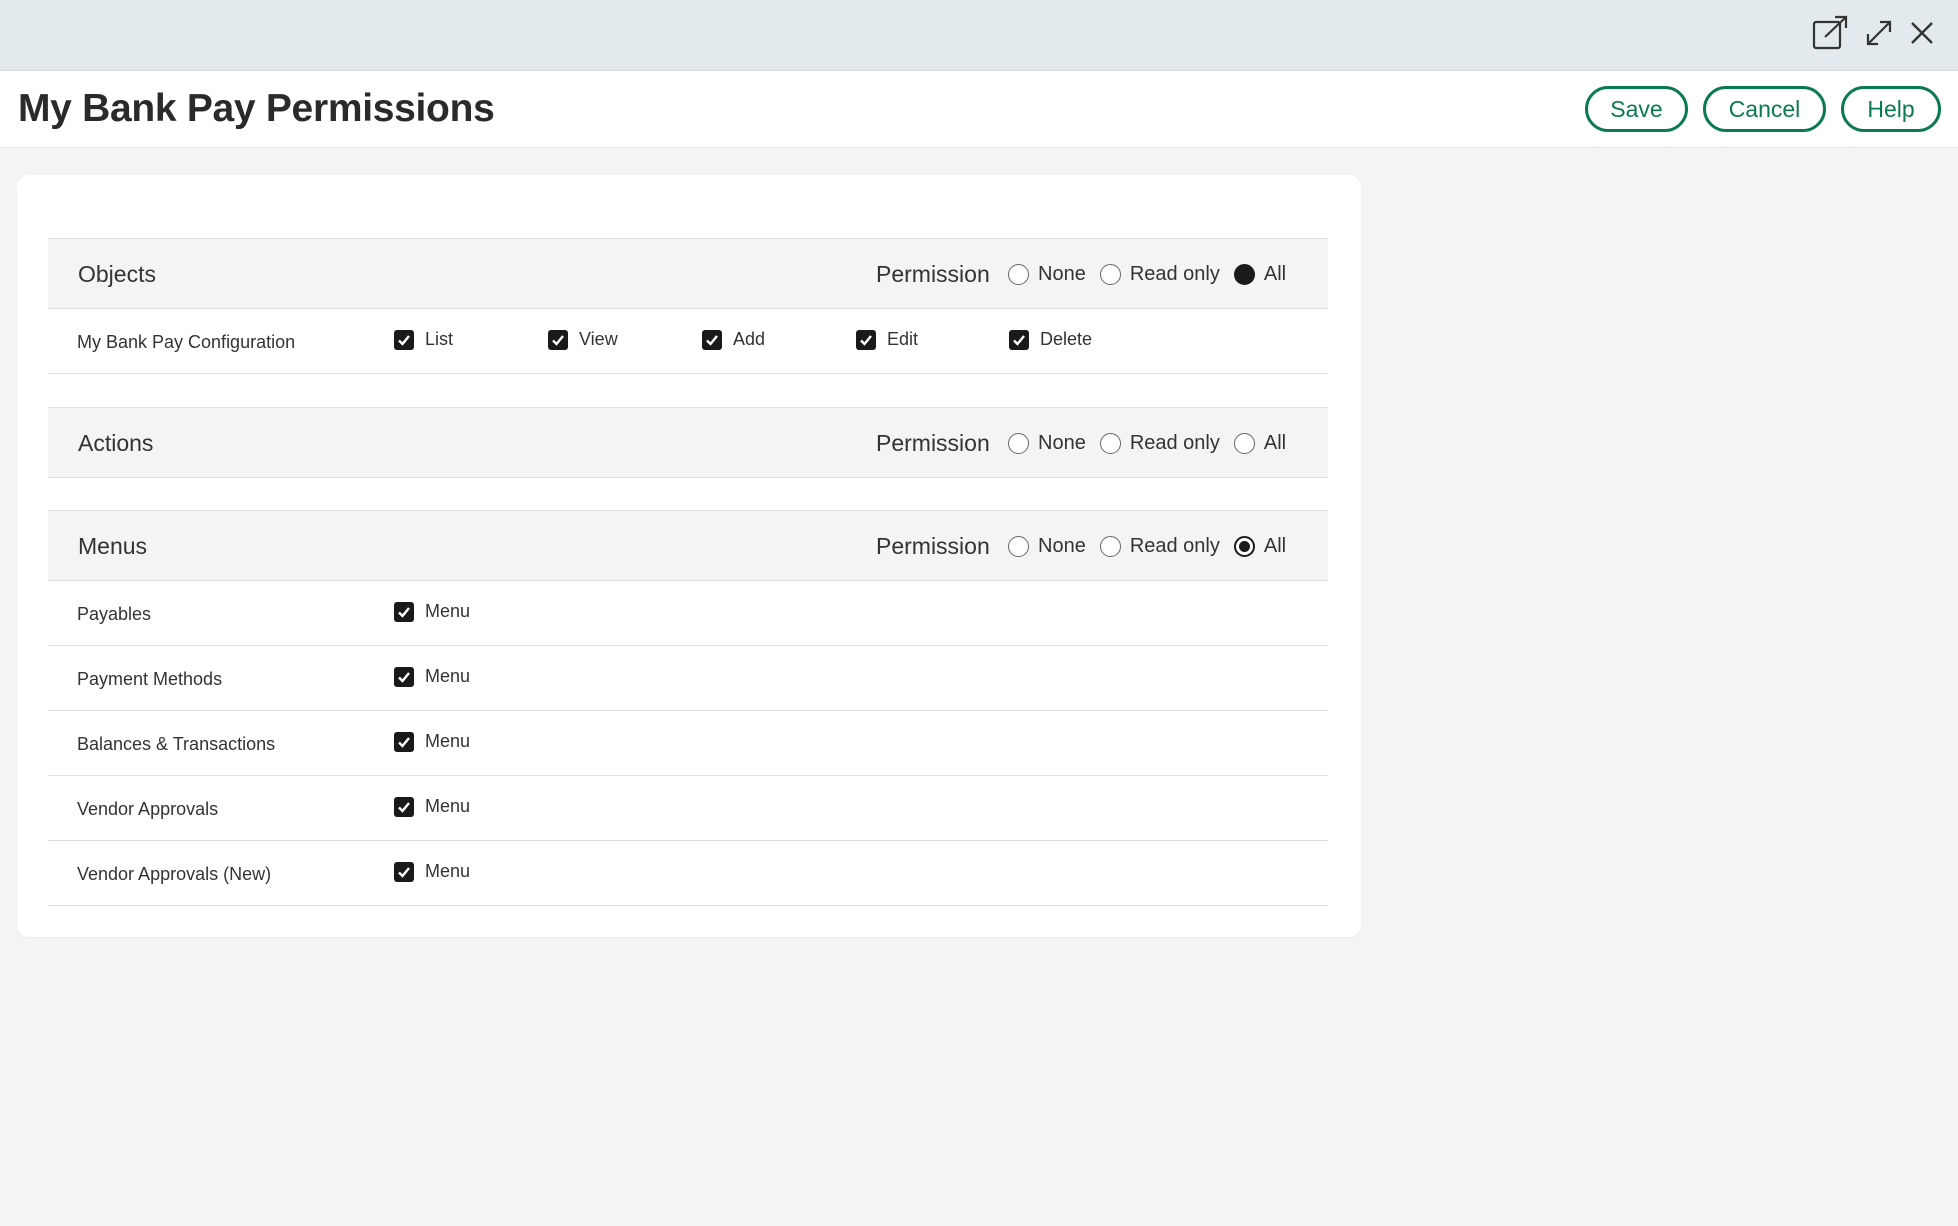 This screenshot has height=1226, width=1958. Describe the element at coordinates (1636, 109) in the screenshot. I see `save-button: Save` at that location.